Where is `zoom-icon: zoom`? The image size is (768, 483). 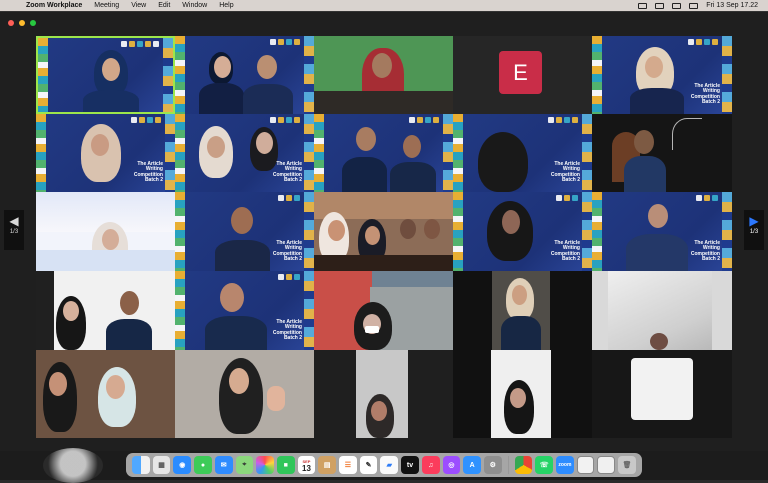 zoom-icon: zoom is located at coordinates (565, 465).